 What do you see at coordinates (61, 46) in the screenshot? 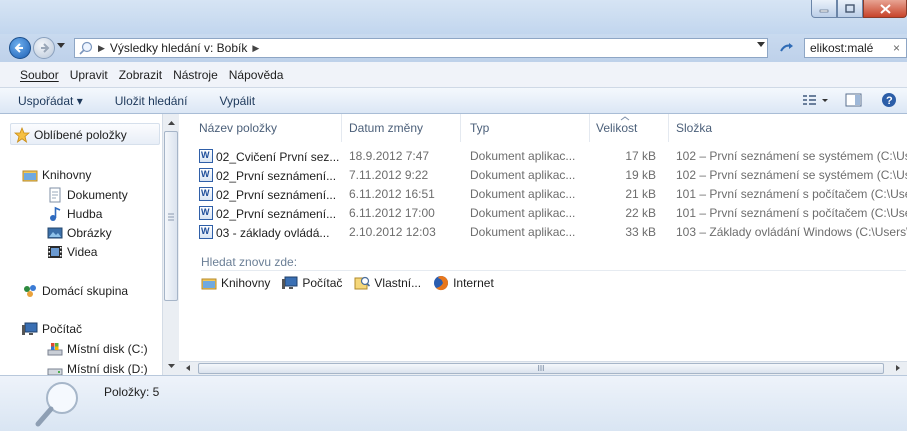
I see `history-dropdown-icon` at bounding box center [61, 46].